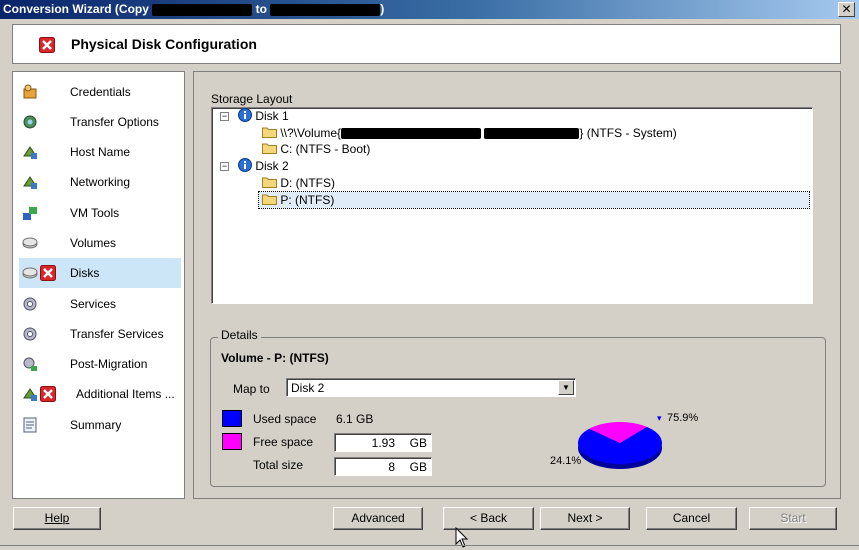  What do you see at coordinates (382, 9) in the screenshot?
I see `window-title-suffix: )` at bounding box center [382, 9].